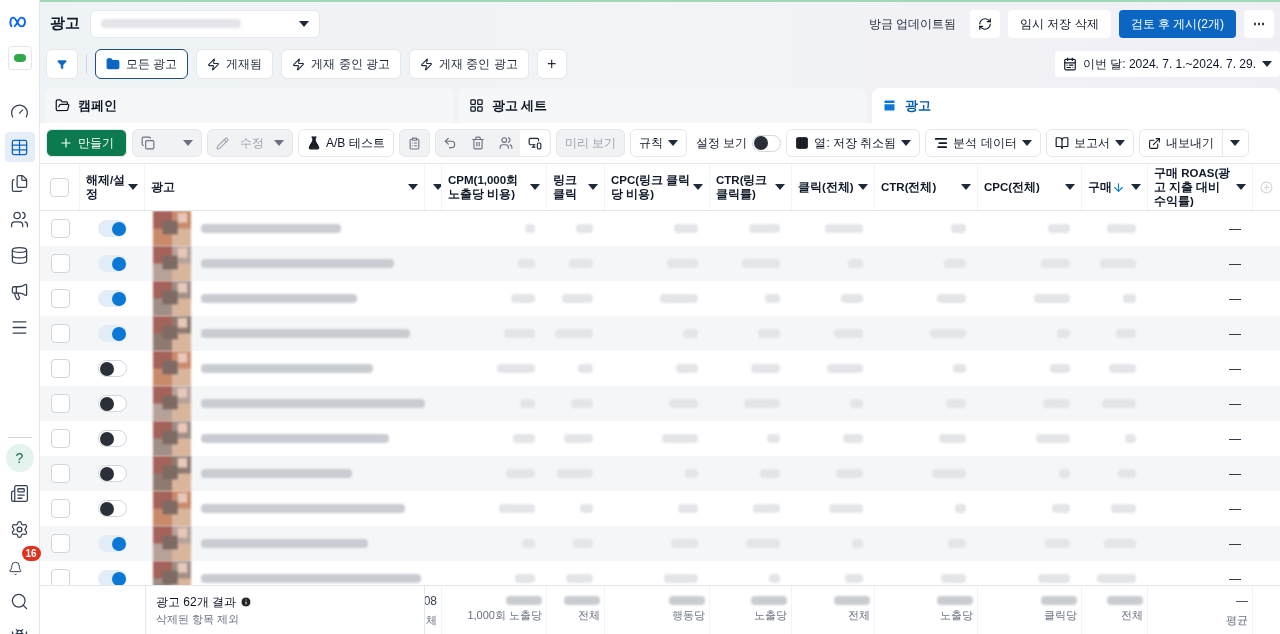 This screenshot has height=634, width=1280. I want to click on duplicate-button, so click(167, 143).